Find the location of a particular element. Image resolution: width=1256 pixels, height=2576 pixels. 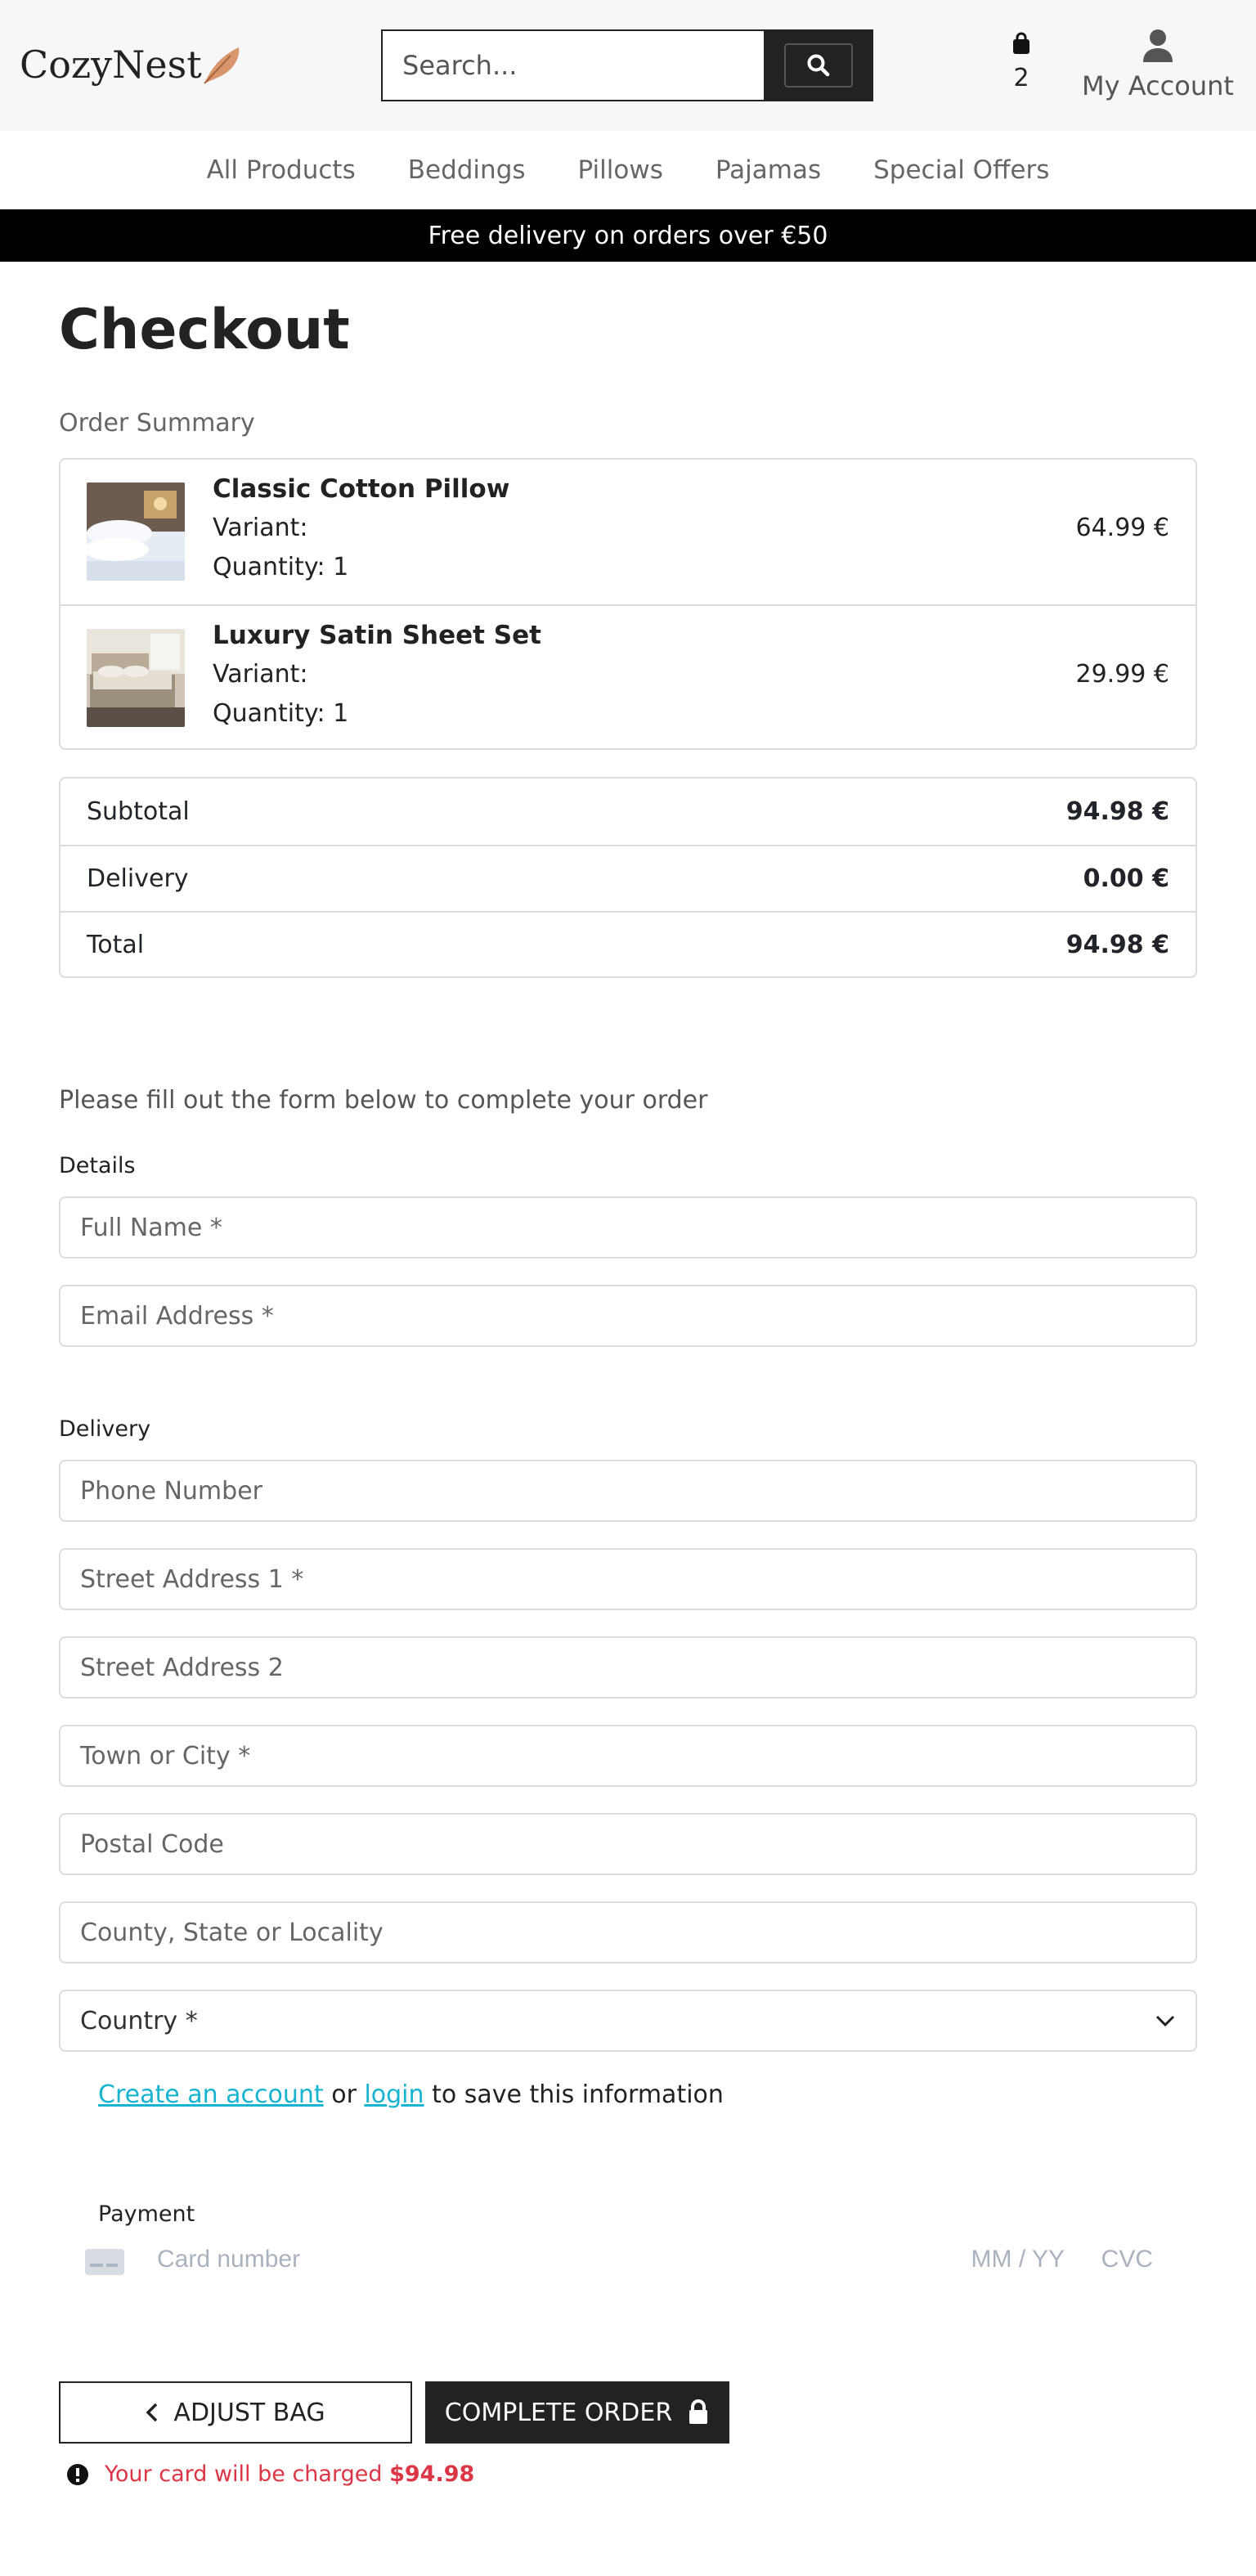

charge-text: Your card will be charged is located at coordinates (244, 2474).